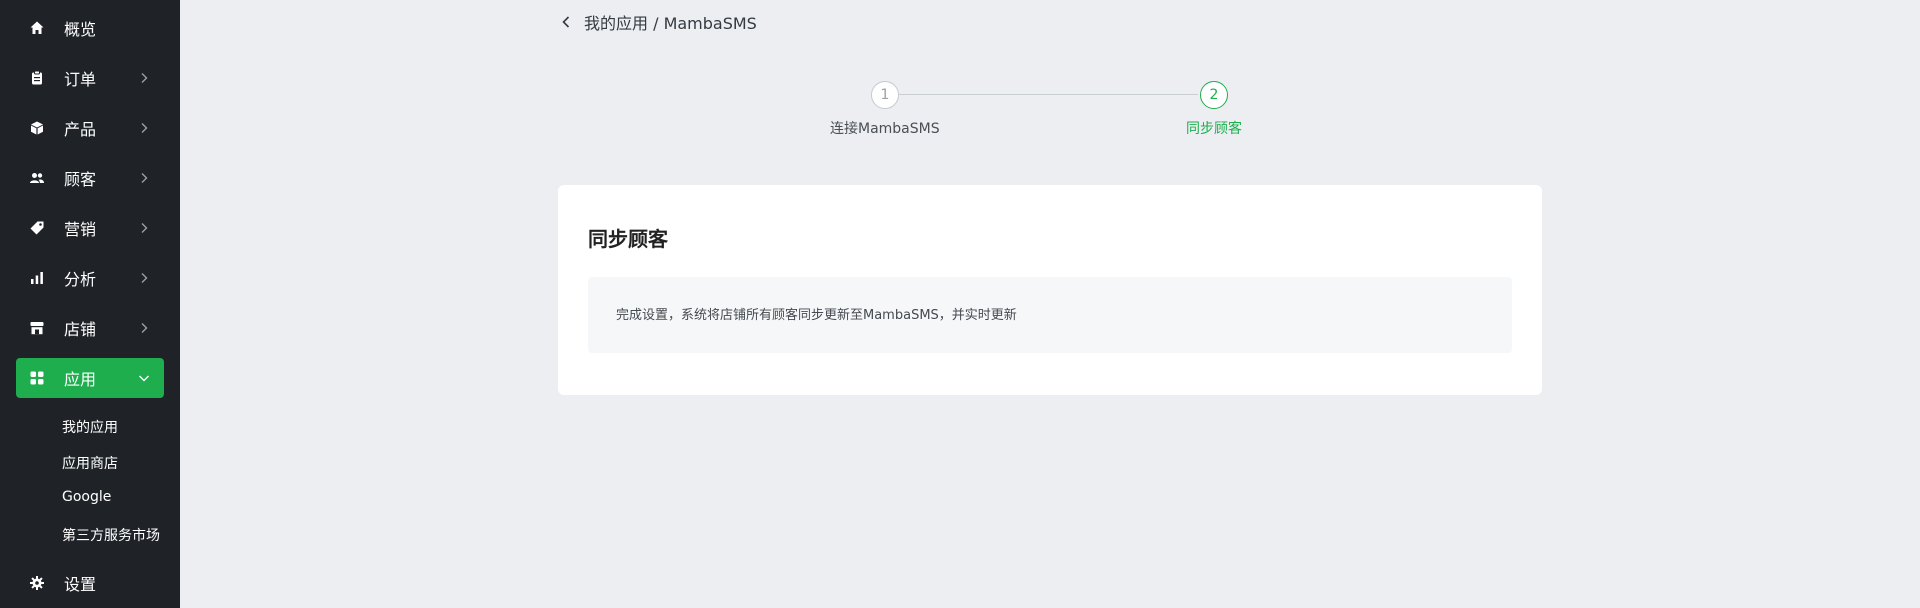 The width and height of the screenshot is (1920, 608). I want to click on info-text: 完成设置，系统将店铺所有顾客同步更新至MambaSMS，并实时更新, so click(816, 315).